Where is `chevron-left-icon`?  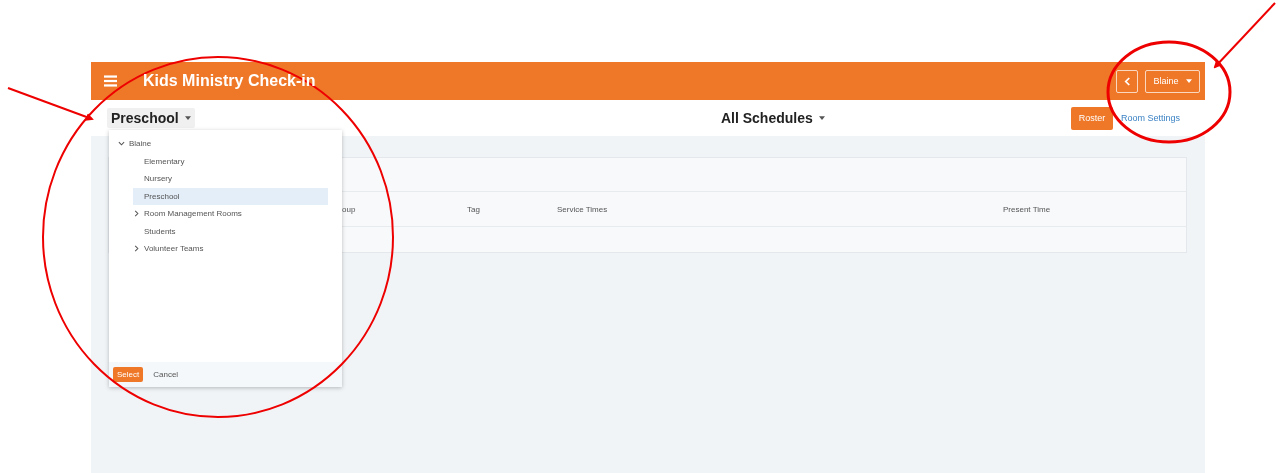 chevron-left-icon is located at coordinates (1127, 81).